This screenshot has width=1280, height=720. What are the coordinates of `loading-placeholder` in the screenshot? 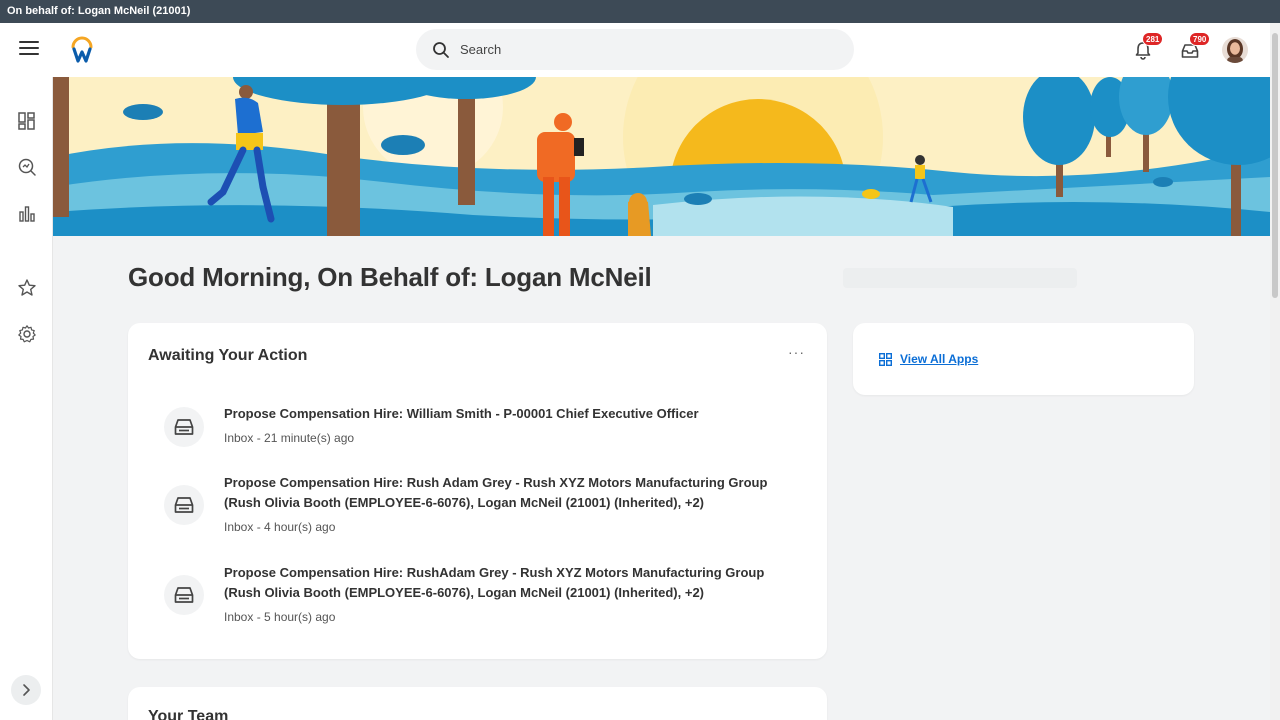 It's located at (960, 278).